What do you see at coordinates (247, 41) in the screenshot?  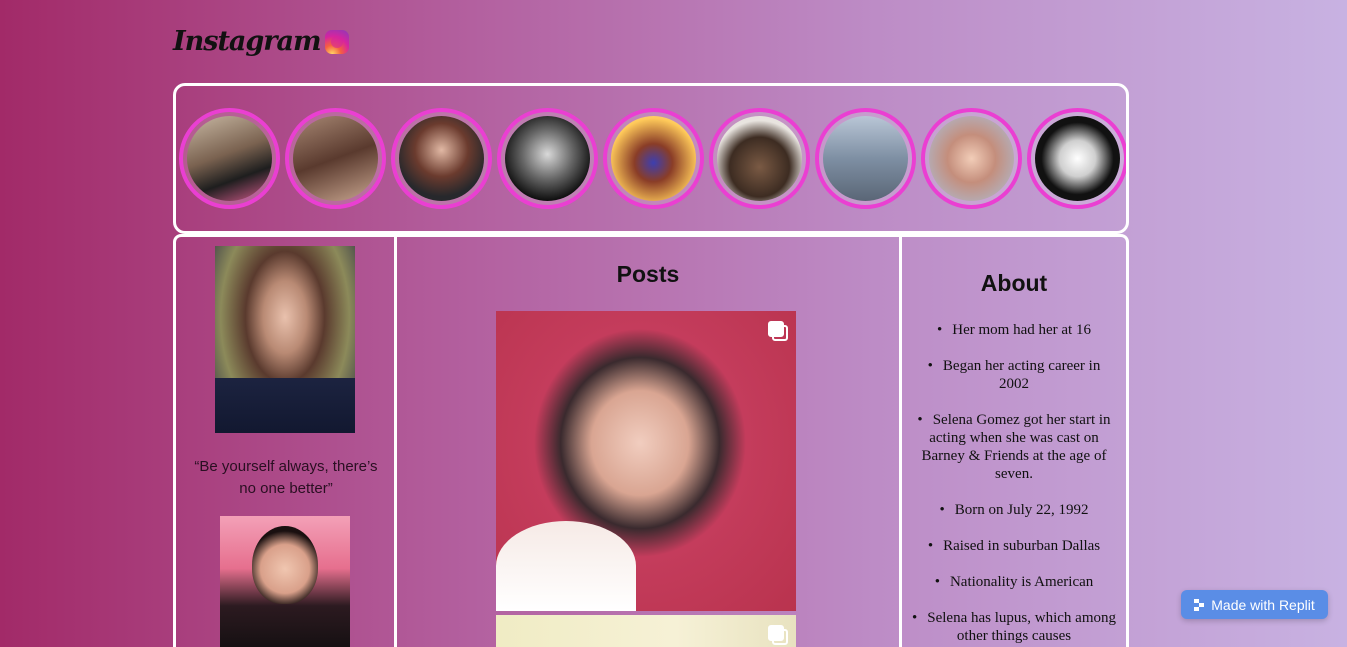 I see `logo-text: Instagram` at bounding box center [247, 41].